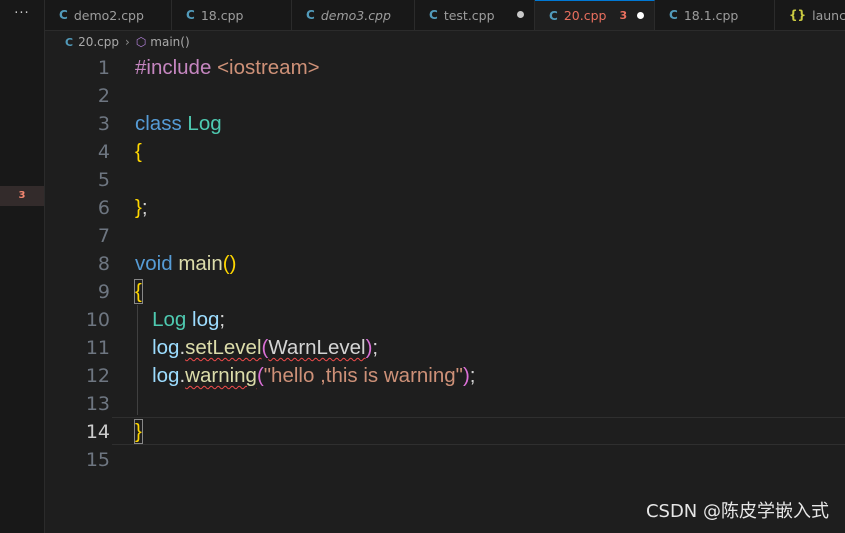  I want to click on tab-launch-json: {} launch, so click(810, 15).